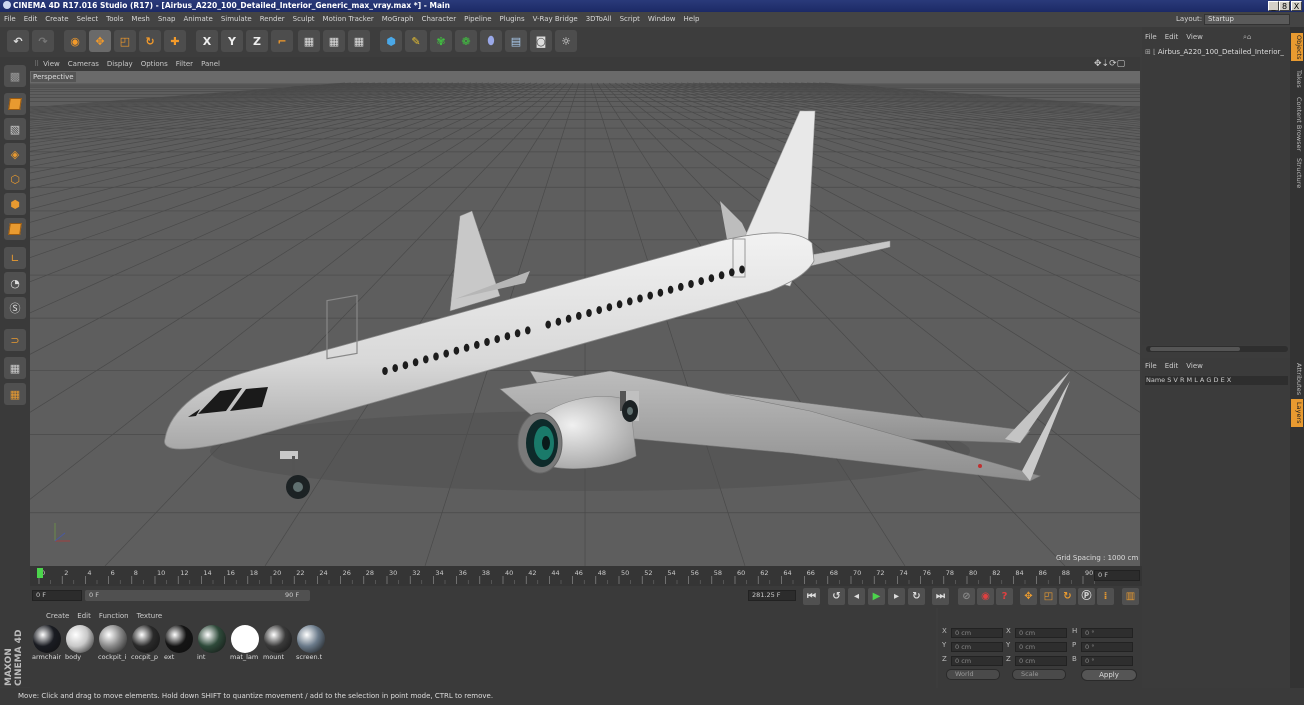 Image resolution: width=1304 pixels, height=705 pixels. I want to click on camera-icon: ◙, so click(541, 41).